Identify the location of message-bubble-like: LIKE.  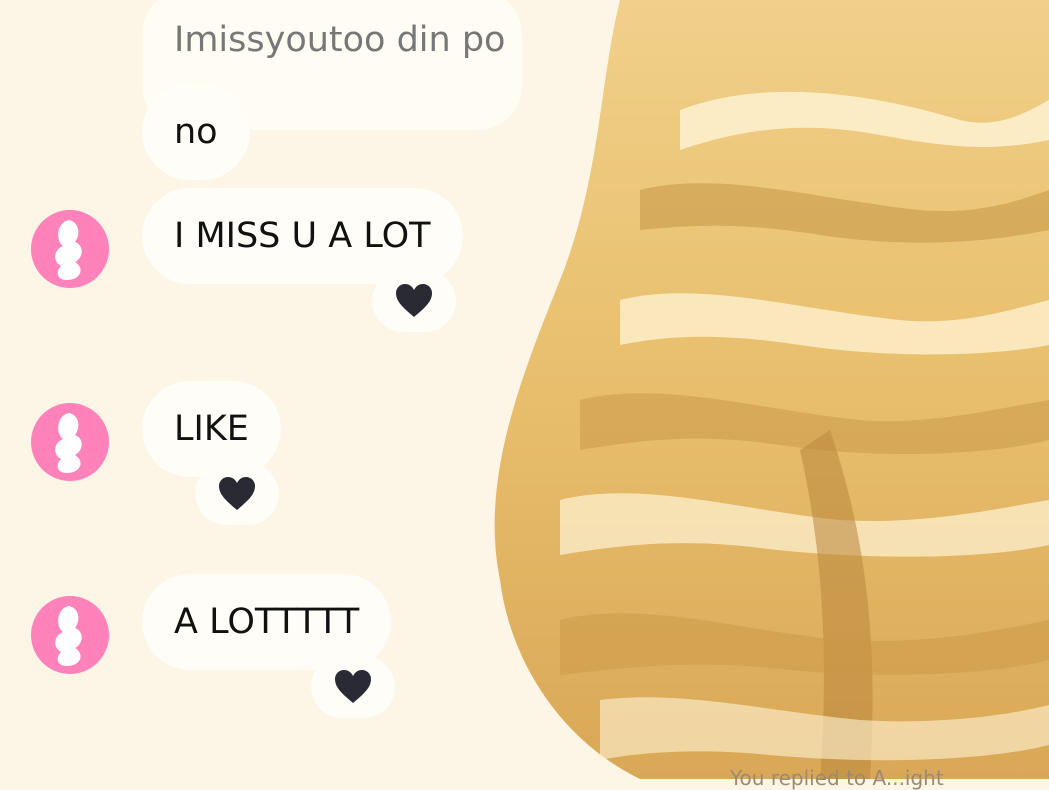
(211, 429).